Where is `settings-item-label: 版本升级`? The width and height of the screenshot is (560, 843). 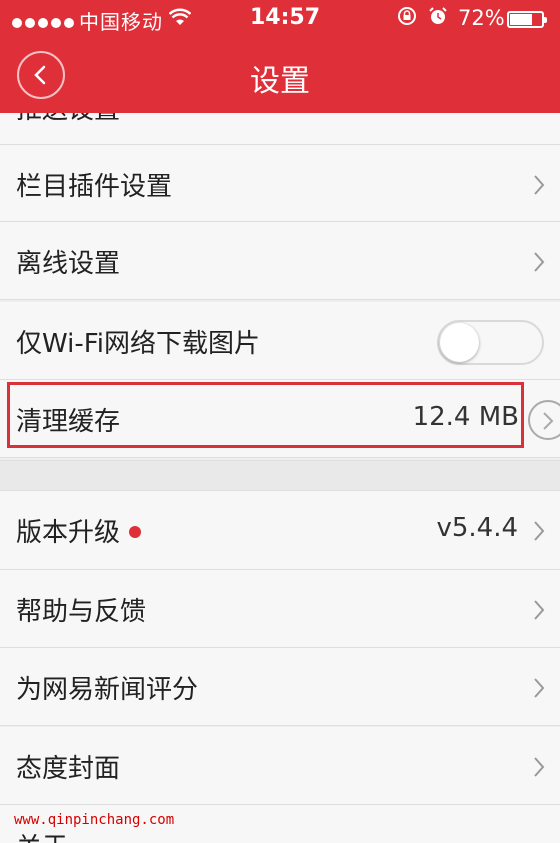
settings-item-label: 版本升级 is located at coordinates (79, 530).